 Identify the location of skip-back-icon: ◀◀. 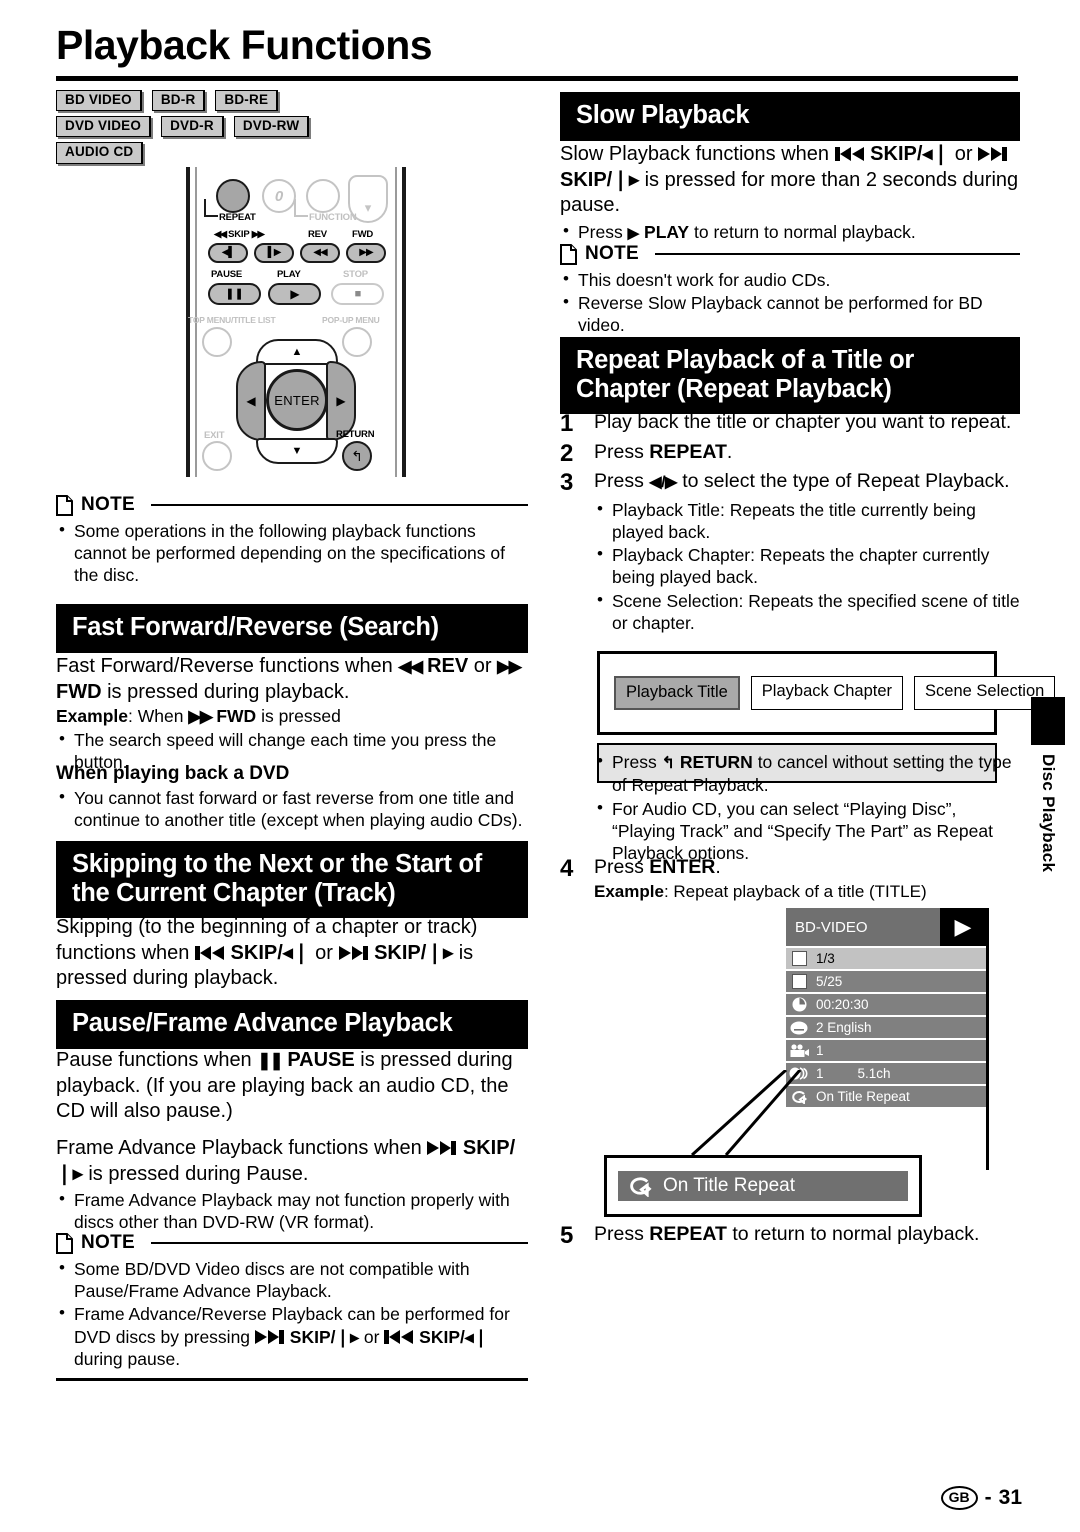
(220, 234).